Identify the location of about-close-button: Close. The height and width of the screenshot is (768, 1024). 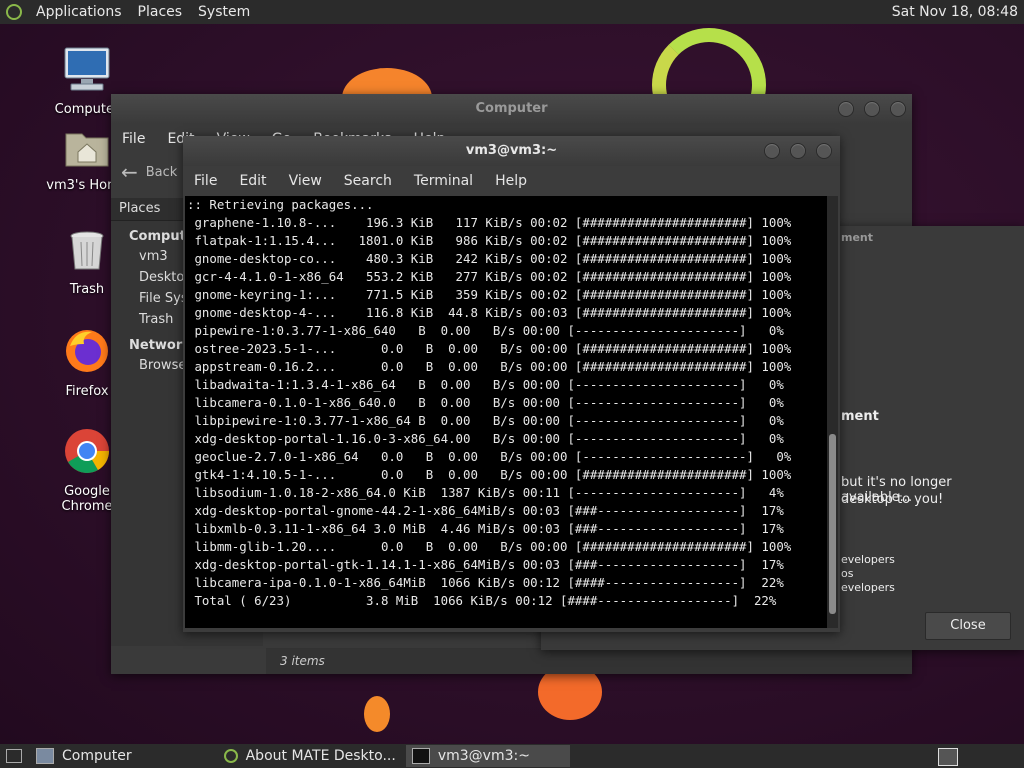
(968, 626).